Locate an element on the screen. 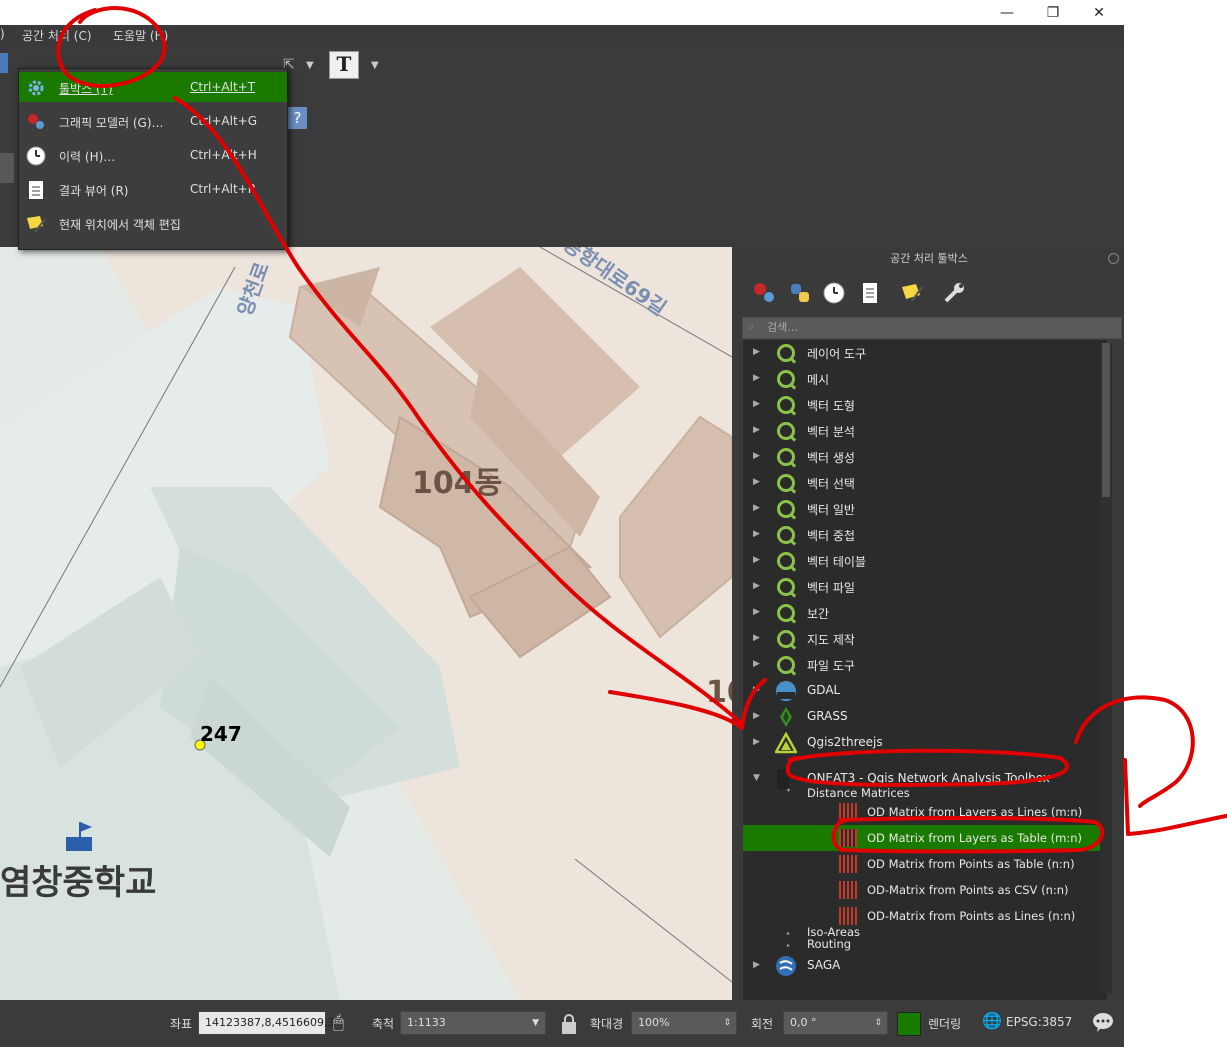  toolbar-edge-icon is located at coordinates (4, 63).